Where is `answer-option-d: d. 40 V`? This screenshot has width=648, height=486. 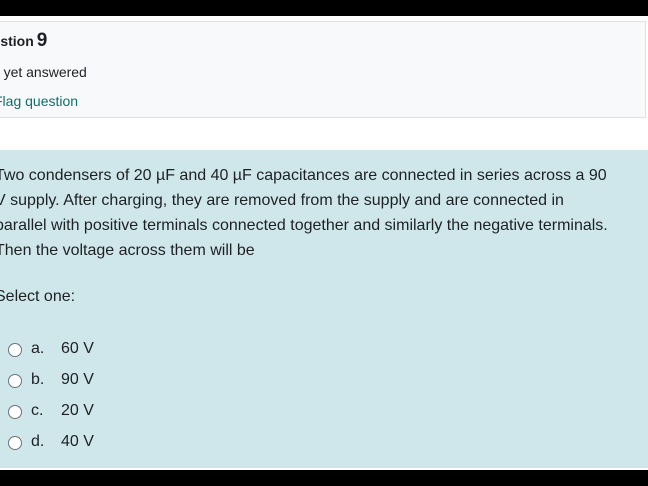
answer-option-d: d. 40 V is located at coordinates (78, 444).